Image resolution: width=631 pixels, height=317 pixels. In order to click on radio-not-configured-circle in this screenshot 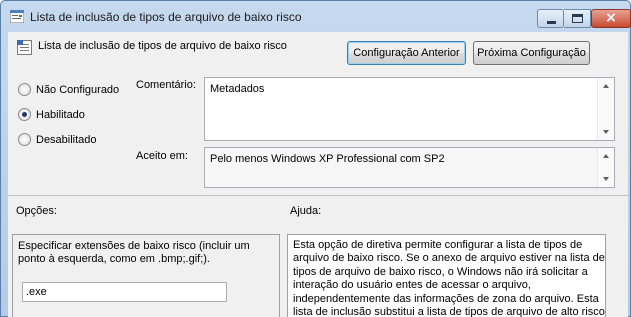, I will do `click(24, 89)`.